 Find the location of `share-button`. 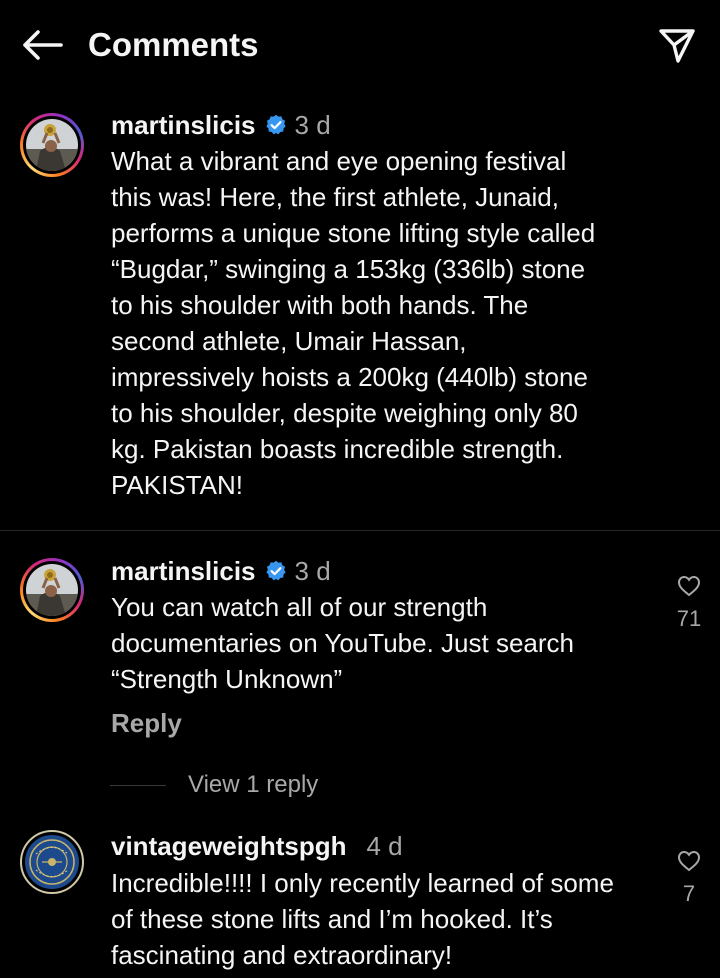

share-button is located at coordinates (677, 45).